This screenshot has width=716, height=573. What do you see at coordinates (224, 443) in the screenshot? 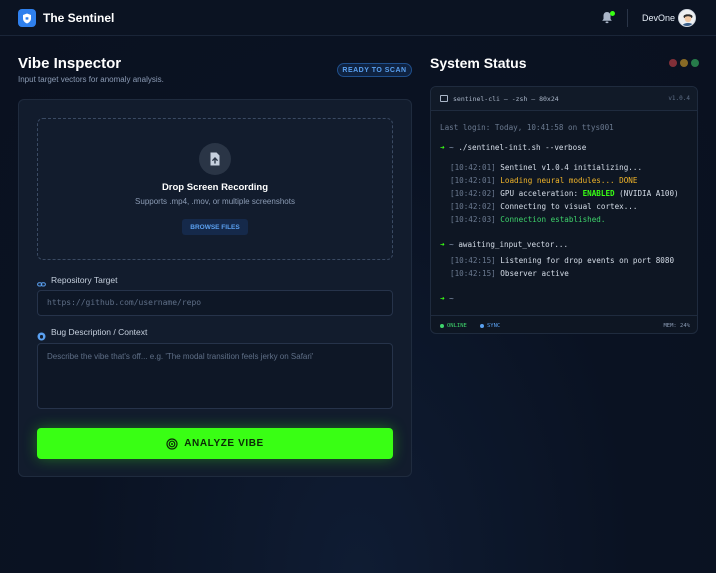
I see `analyze-button-label: ANALYZE VIBE` at bounding box center [224, 443].